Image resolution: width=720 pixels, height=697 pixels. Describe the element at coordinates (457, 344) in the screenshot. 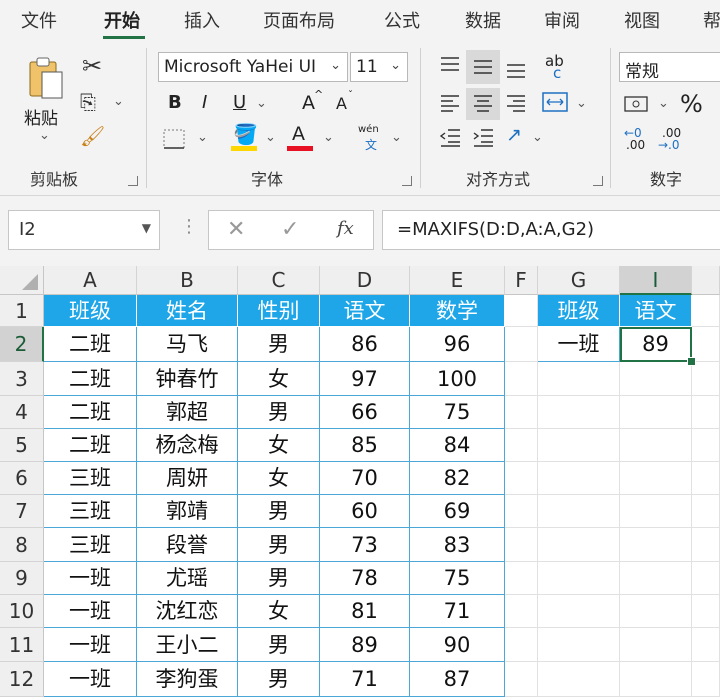

I see `table-cell: 96` at that location.